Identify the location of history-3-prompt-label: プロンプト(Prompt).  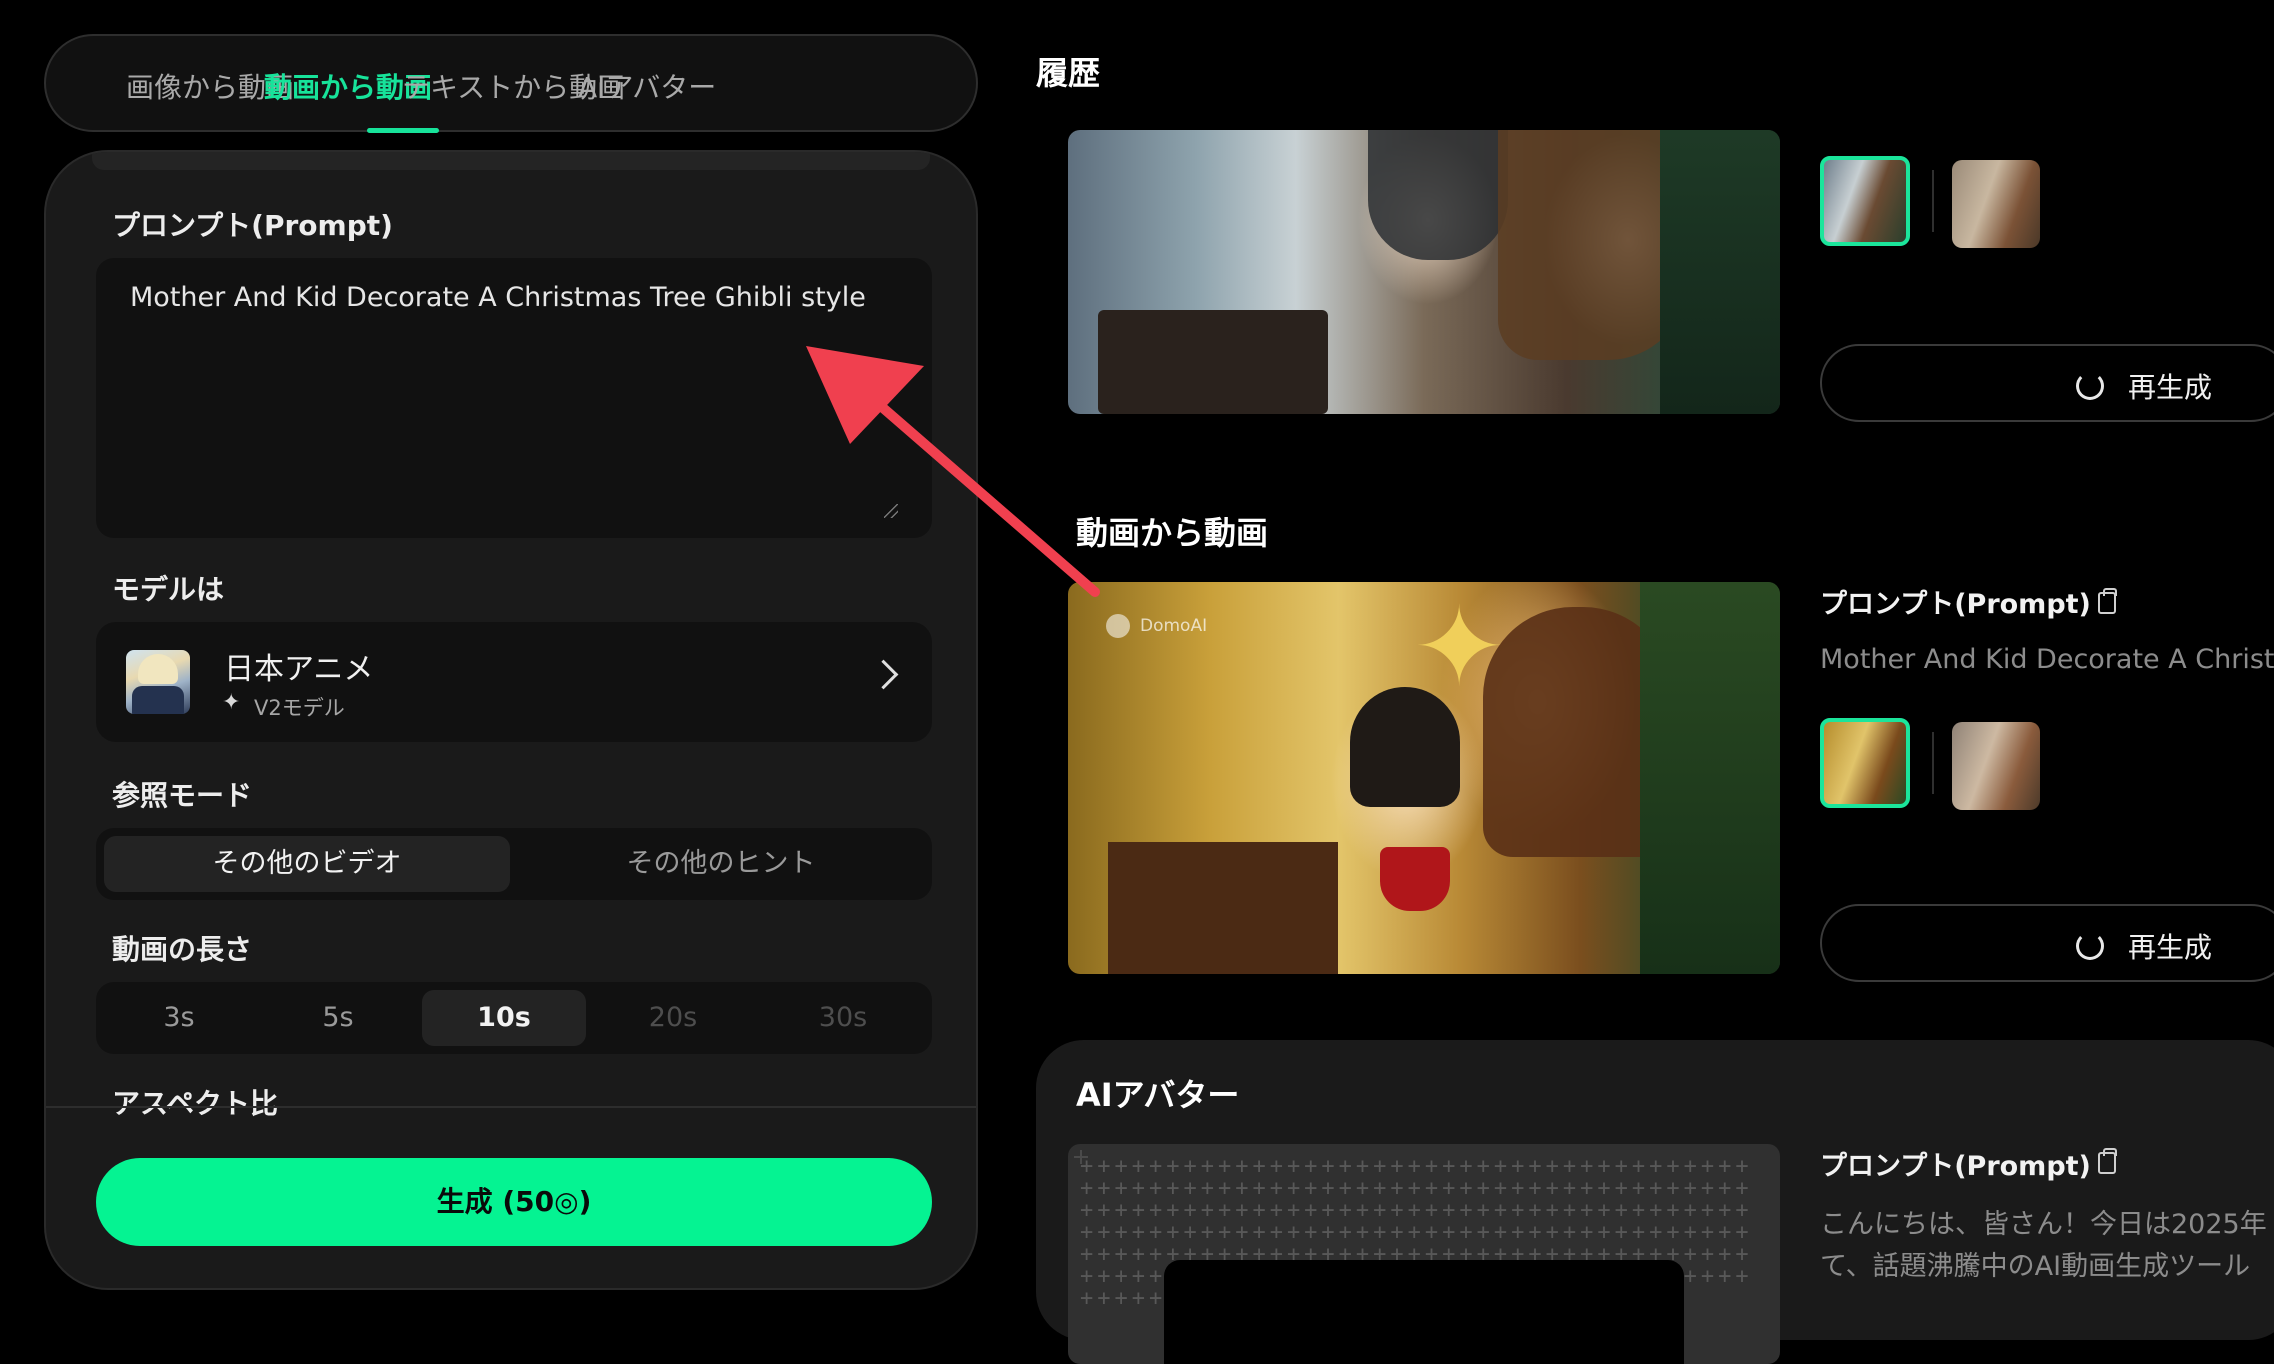
(1955, 1166).